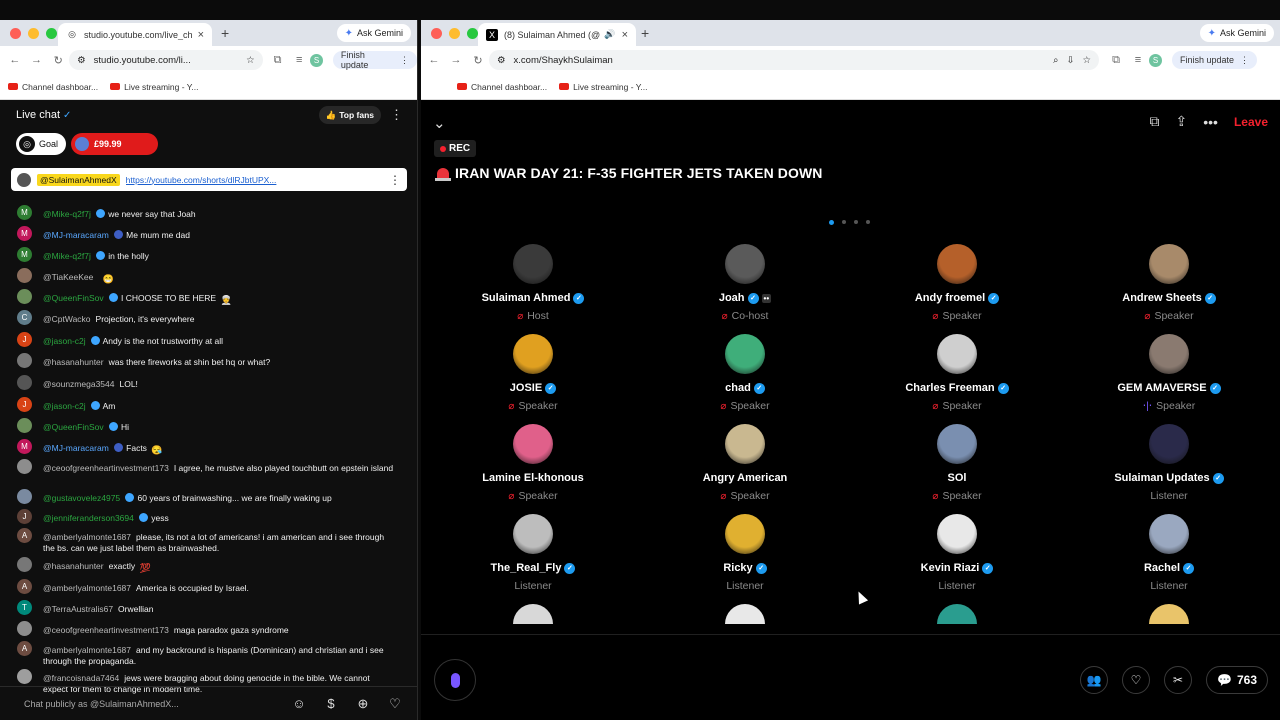 The width and height of the screenshot is (1280, 720). What do you see at coordinates (135, 34) in the screenshot?
I see `browser-tab: ◎ studio.youtube.com/live_cha ×` at bounding box center [135, 34].